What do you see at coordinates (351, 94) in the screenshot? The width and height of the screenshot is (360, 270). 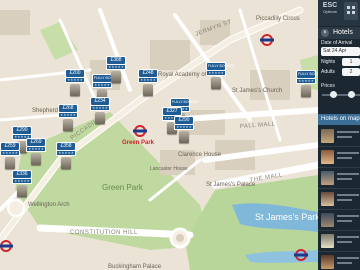 I see `price-slider-max-handle` at bounding box center [351, 94].